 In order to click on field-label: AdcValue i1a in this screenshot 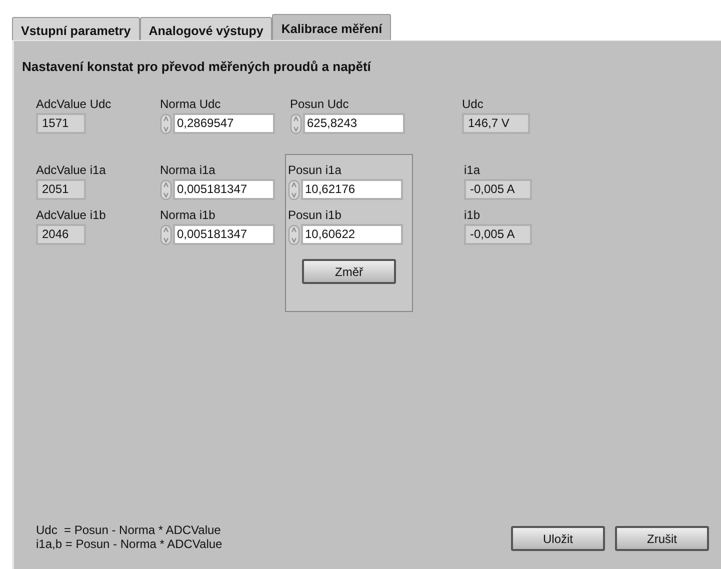, I will do `click(71, 170)`.